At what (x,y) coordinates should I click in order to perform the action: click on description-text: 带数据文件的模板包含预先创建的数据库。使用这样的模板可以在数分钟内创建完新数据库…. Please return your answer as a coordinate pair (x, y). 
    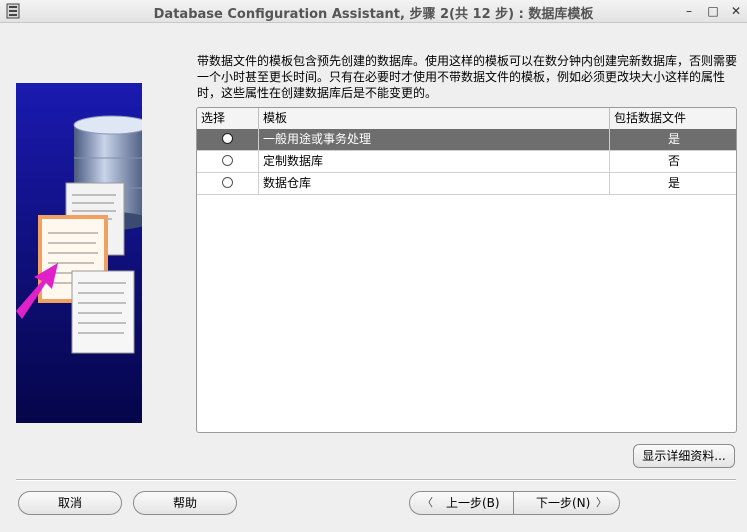
    Looking at the image, I should click on (467, 77).